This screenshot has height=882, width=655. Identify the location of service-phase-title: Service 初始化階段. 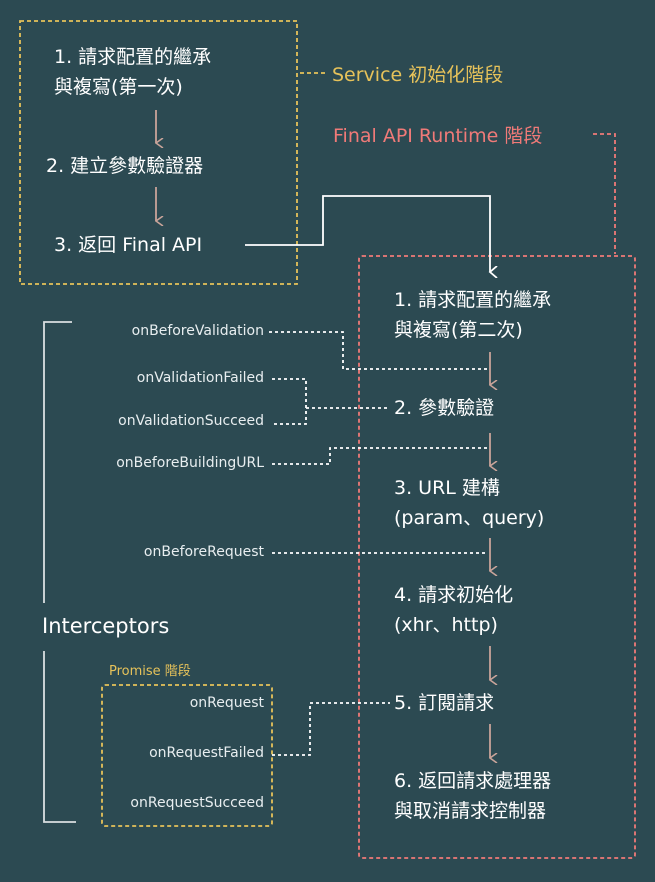
(418, 75).